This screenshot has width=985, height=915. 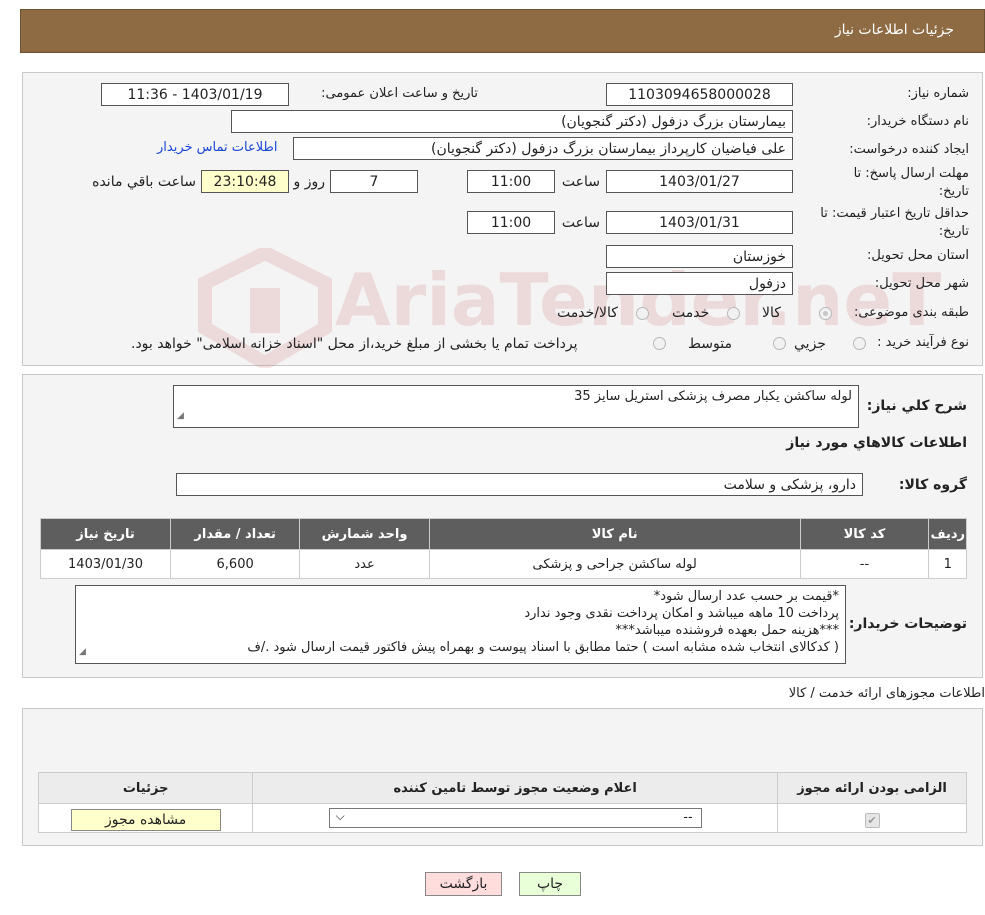 What do you see at coordinates (235, 564) in the screenshot?
I see `cell-quantity: 6,600` at bounding box center [235, 564].